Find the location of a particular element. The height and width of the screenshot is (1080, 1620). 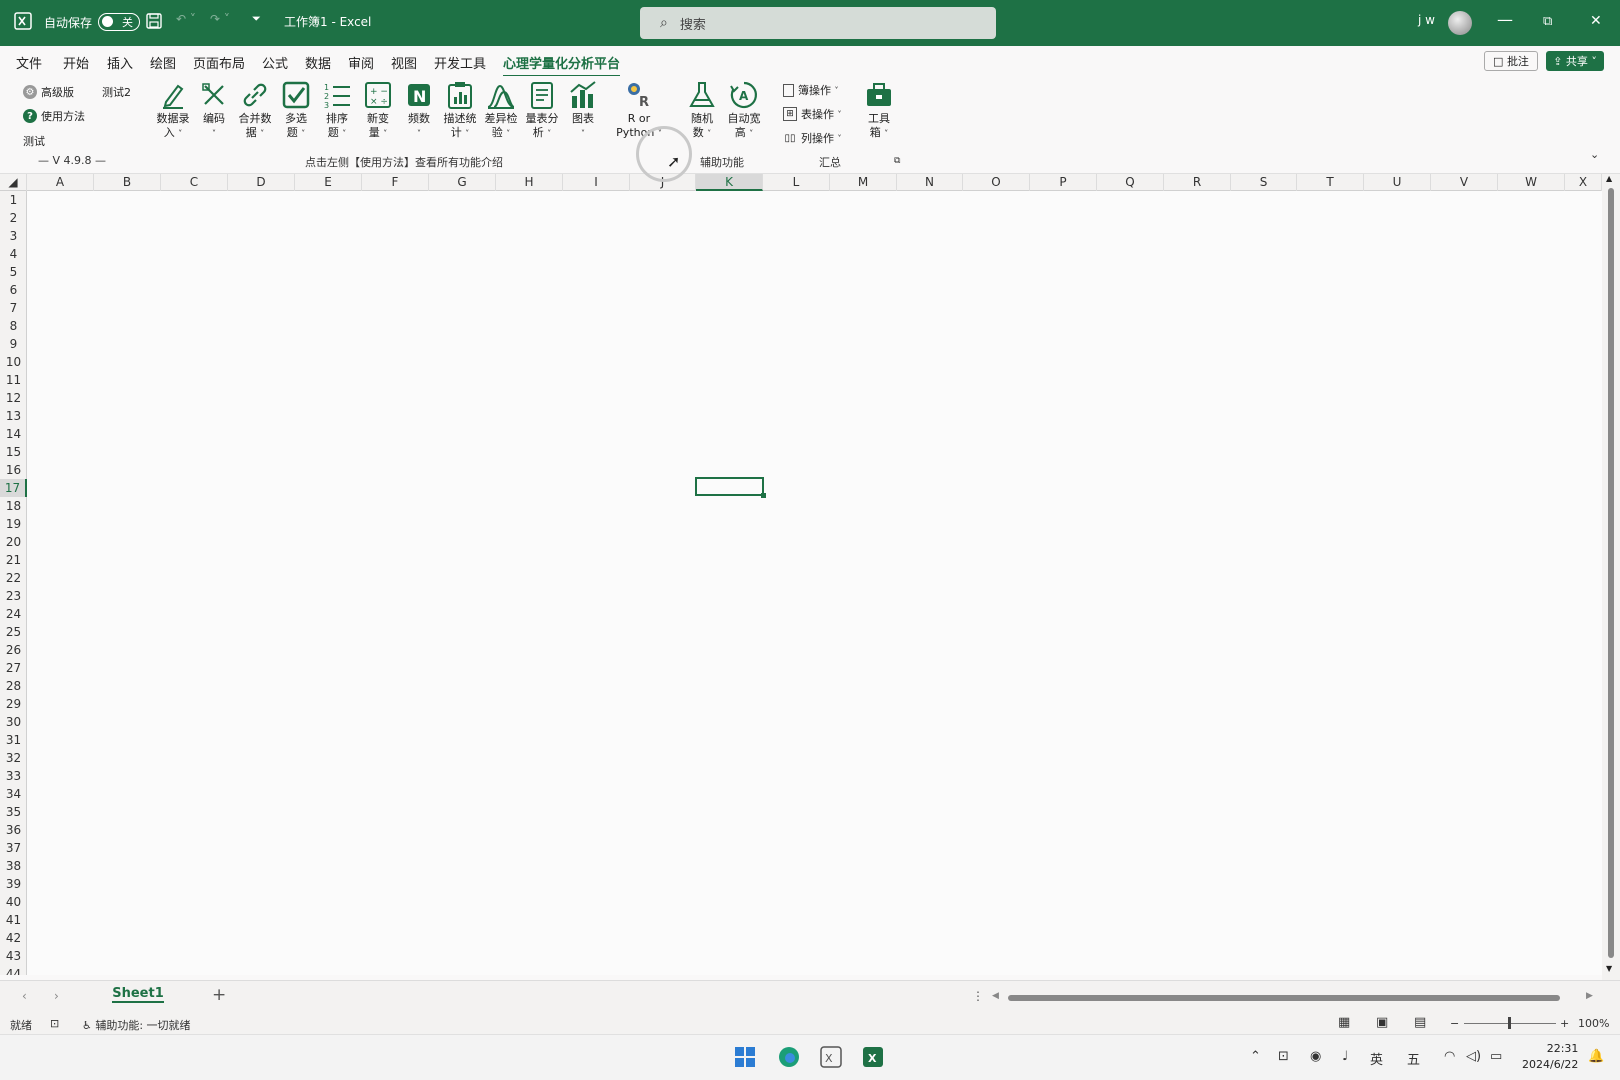

tab-home: 开始 is located at coordinates (76, 62).